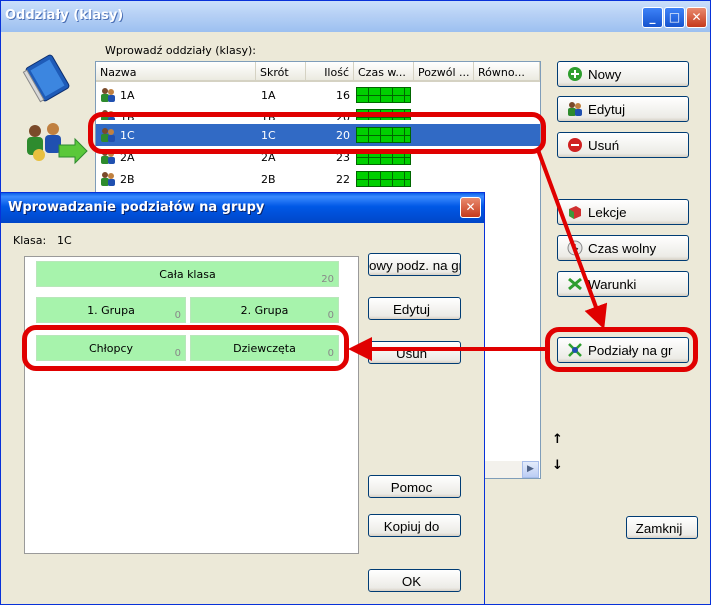 The height and width of the screenshot is (605, 711). I want to click on annotation-arrows, so click(478, 255).